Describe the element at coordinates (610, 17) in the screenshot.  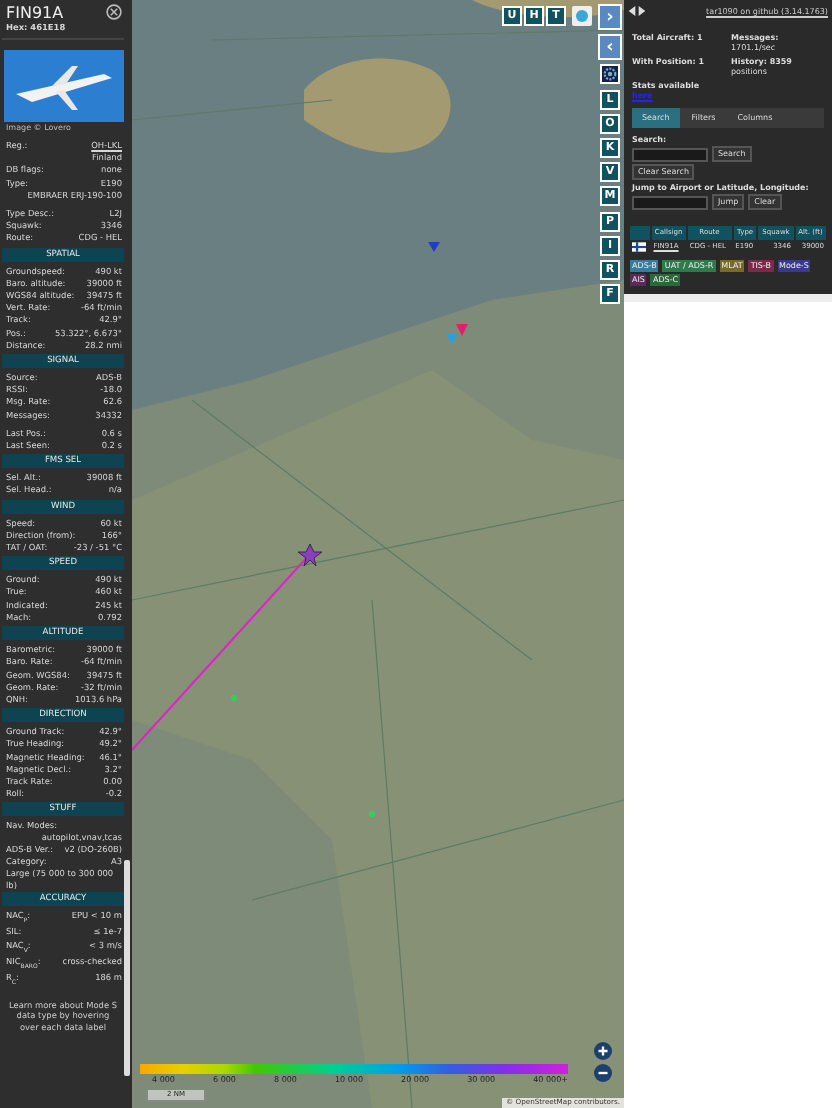
I see `panel-toggle-button: ›` at that location.